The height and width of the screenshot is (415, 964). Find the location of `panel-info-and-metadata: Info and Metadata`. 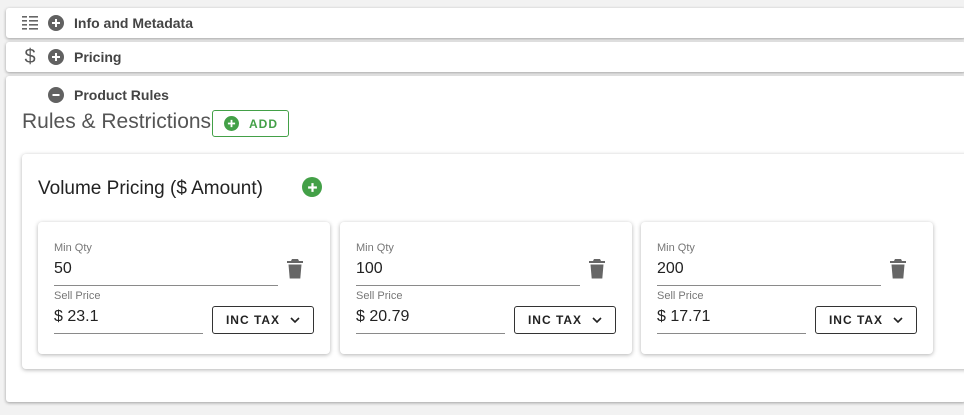

panel-info-and-metadata: Info and Metadata is located at coordinates (485, 23).